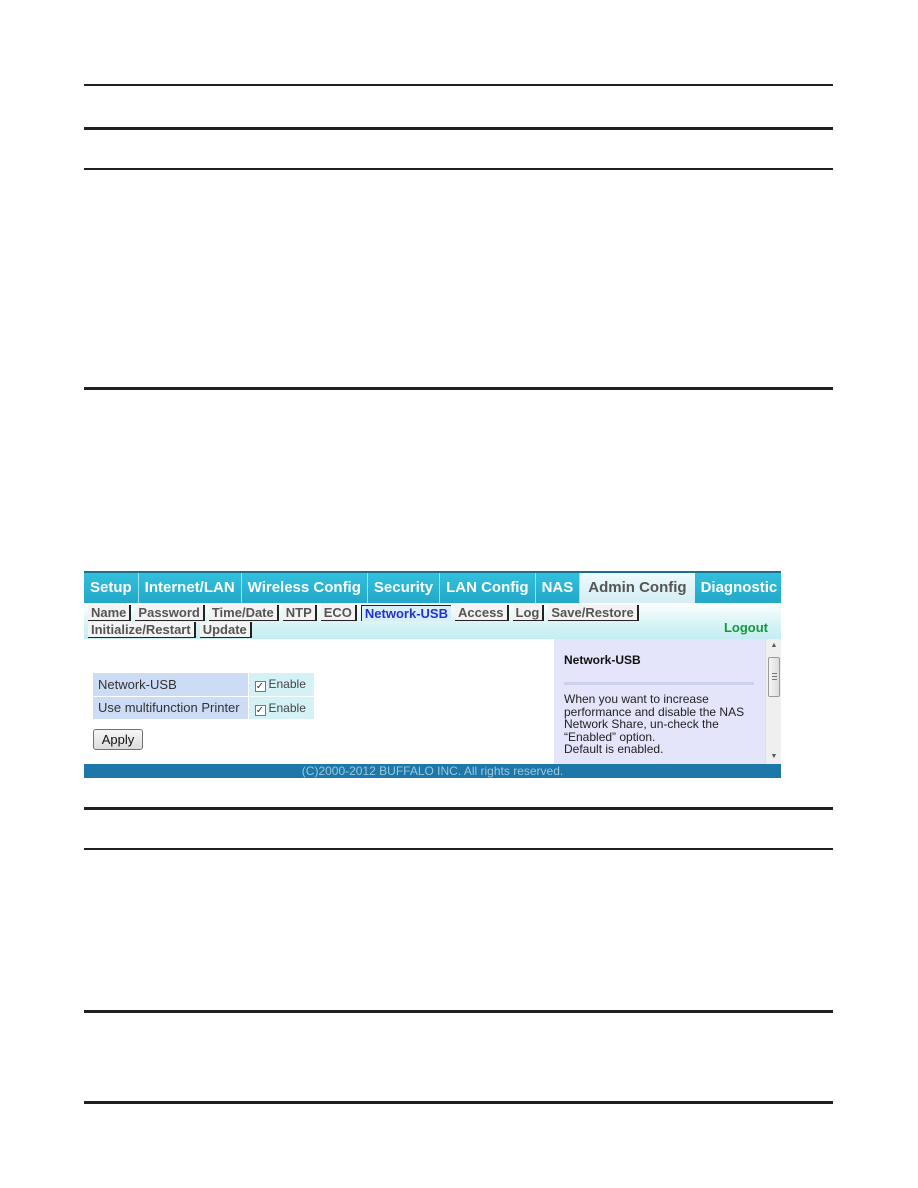 This screenshot has height=1188, width=918. What do you see at coordinates (260, 687) in the screenshot?
I see `network-usb-enable-checkbox: ✓` at bounding box center [260, 687].